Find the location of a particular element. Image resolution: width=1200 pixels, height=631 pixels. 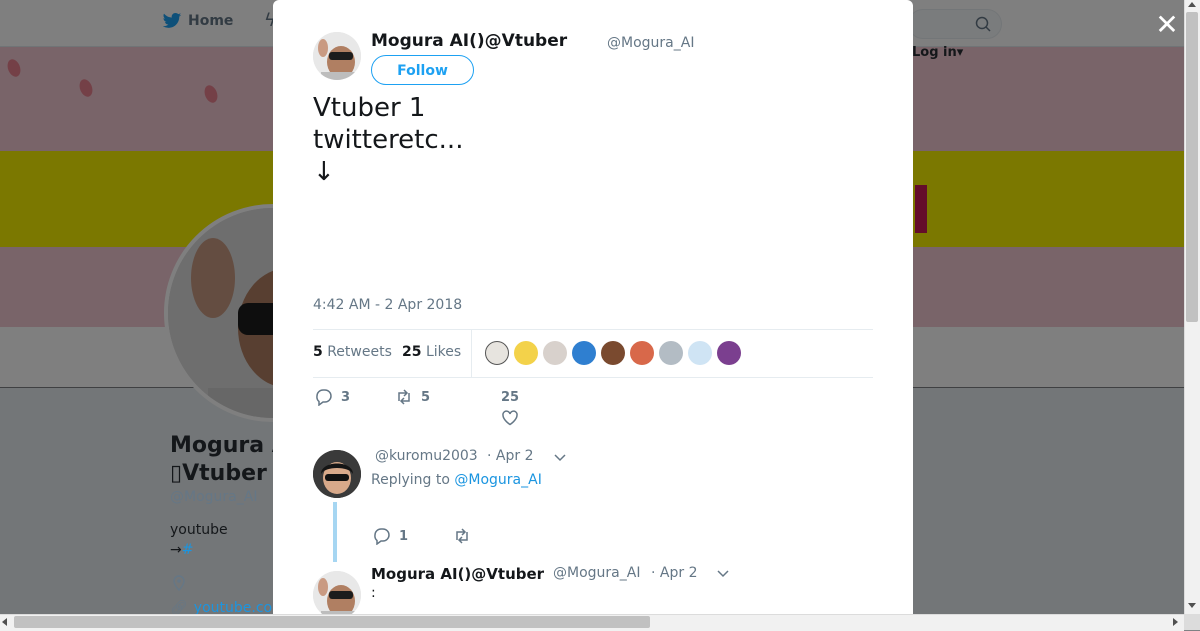

reply-action: 3 is located at coordinates (332, 397).